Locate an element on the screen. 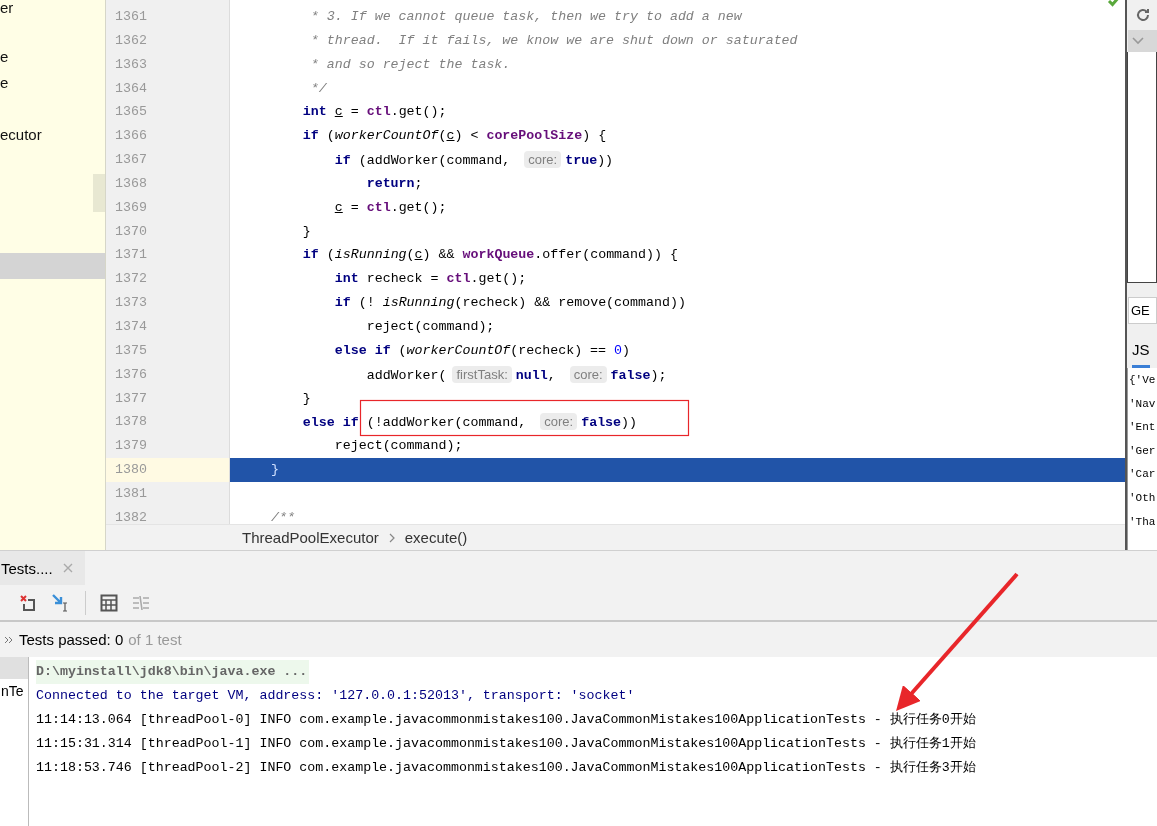 The image size is (1157, 826). line-number: 1374 is located at coordinates (131, 326).